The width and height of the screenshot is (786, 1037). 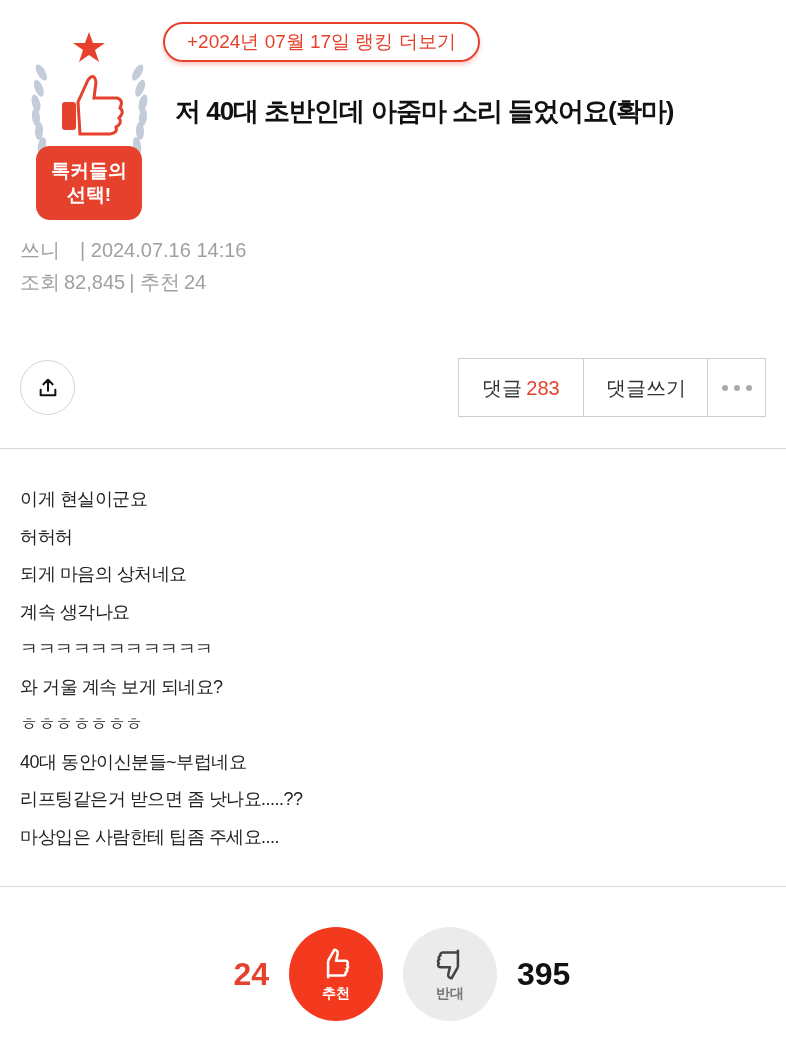 I want to click on comments-button: 댓글 283, so click(x=521, y=387).